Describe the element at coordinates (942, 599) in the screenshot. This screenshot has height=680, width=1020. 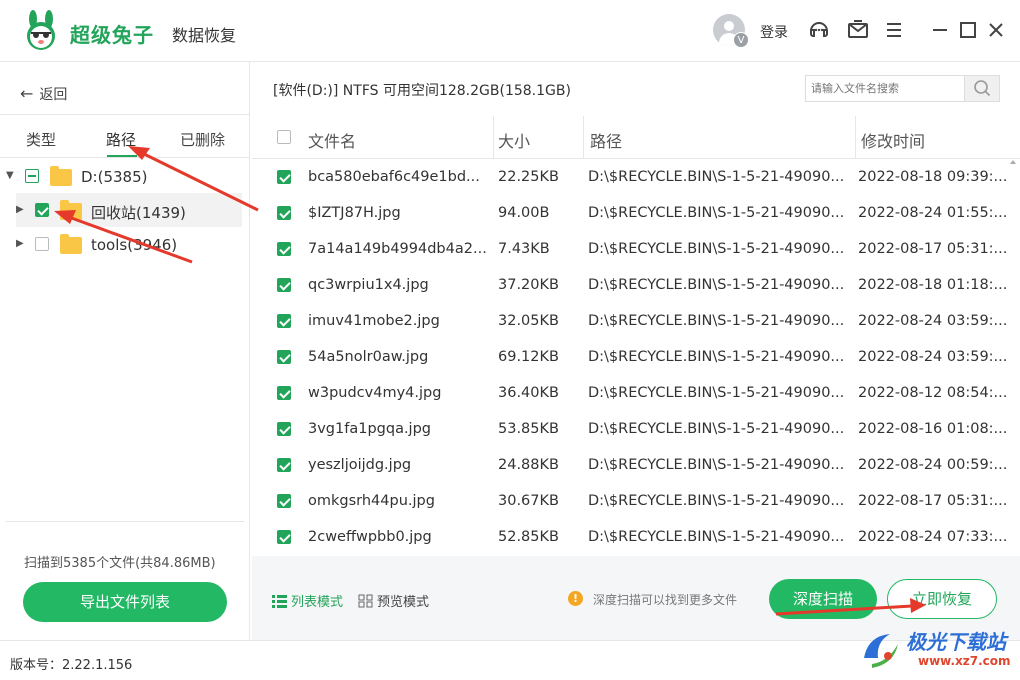
I see `recover-now-button: 立即恢复` at that location.